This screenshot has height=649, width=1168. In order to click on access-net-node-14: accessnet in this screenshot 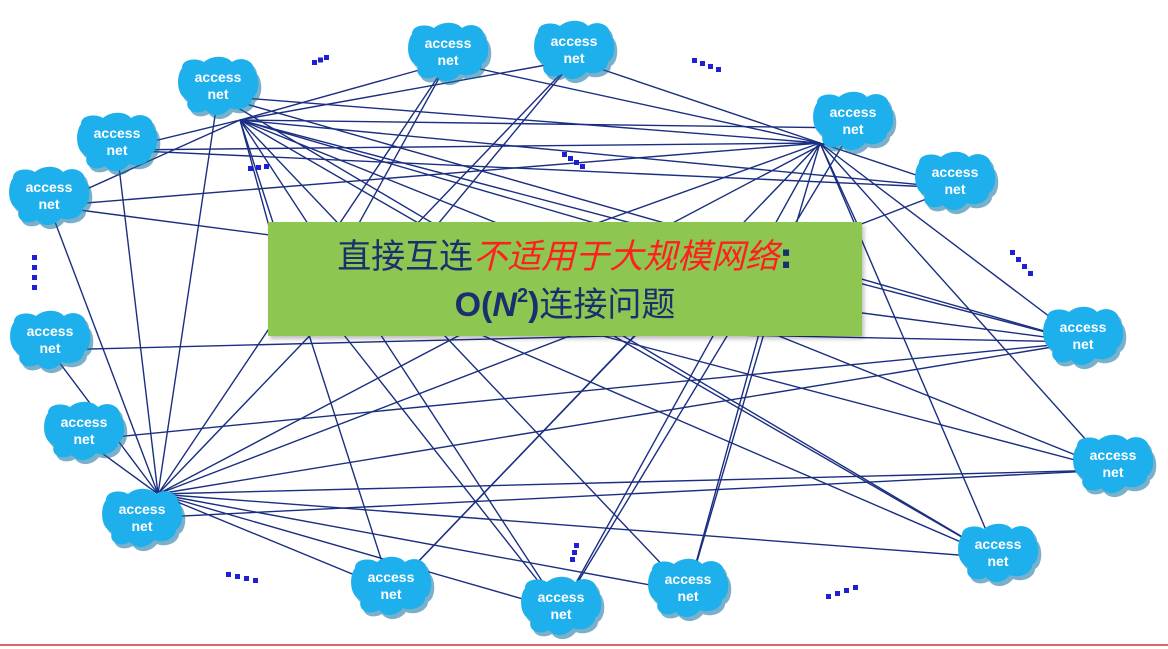, I will do `click(690, 590)`.